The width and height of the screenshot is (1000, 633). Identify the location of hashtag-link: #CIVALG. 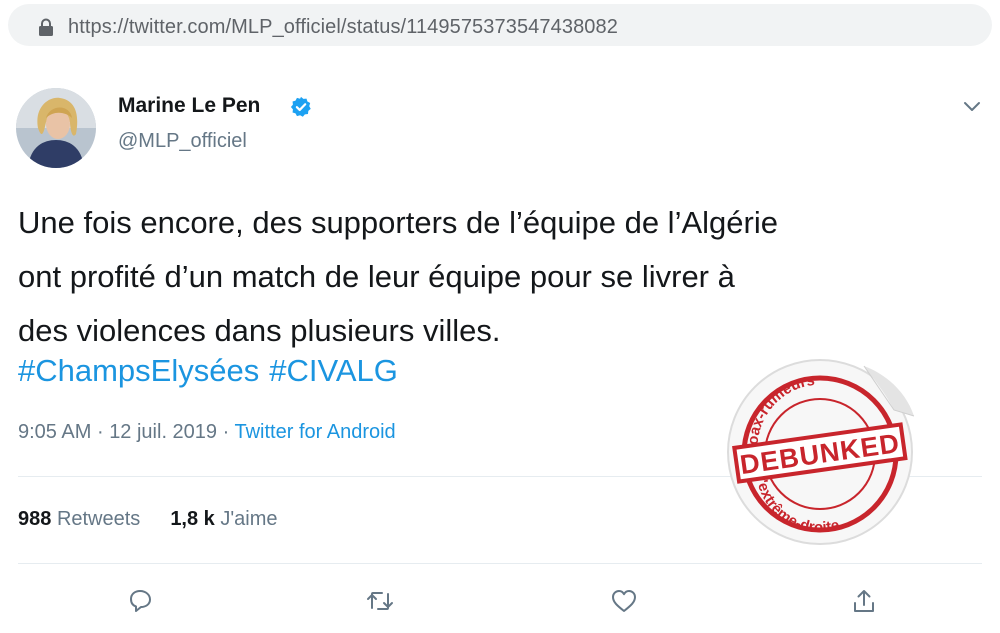
(333, 370).